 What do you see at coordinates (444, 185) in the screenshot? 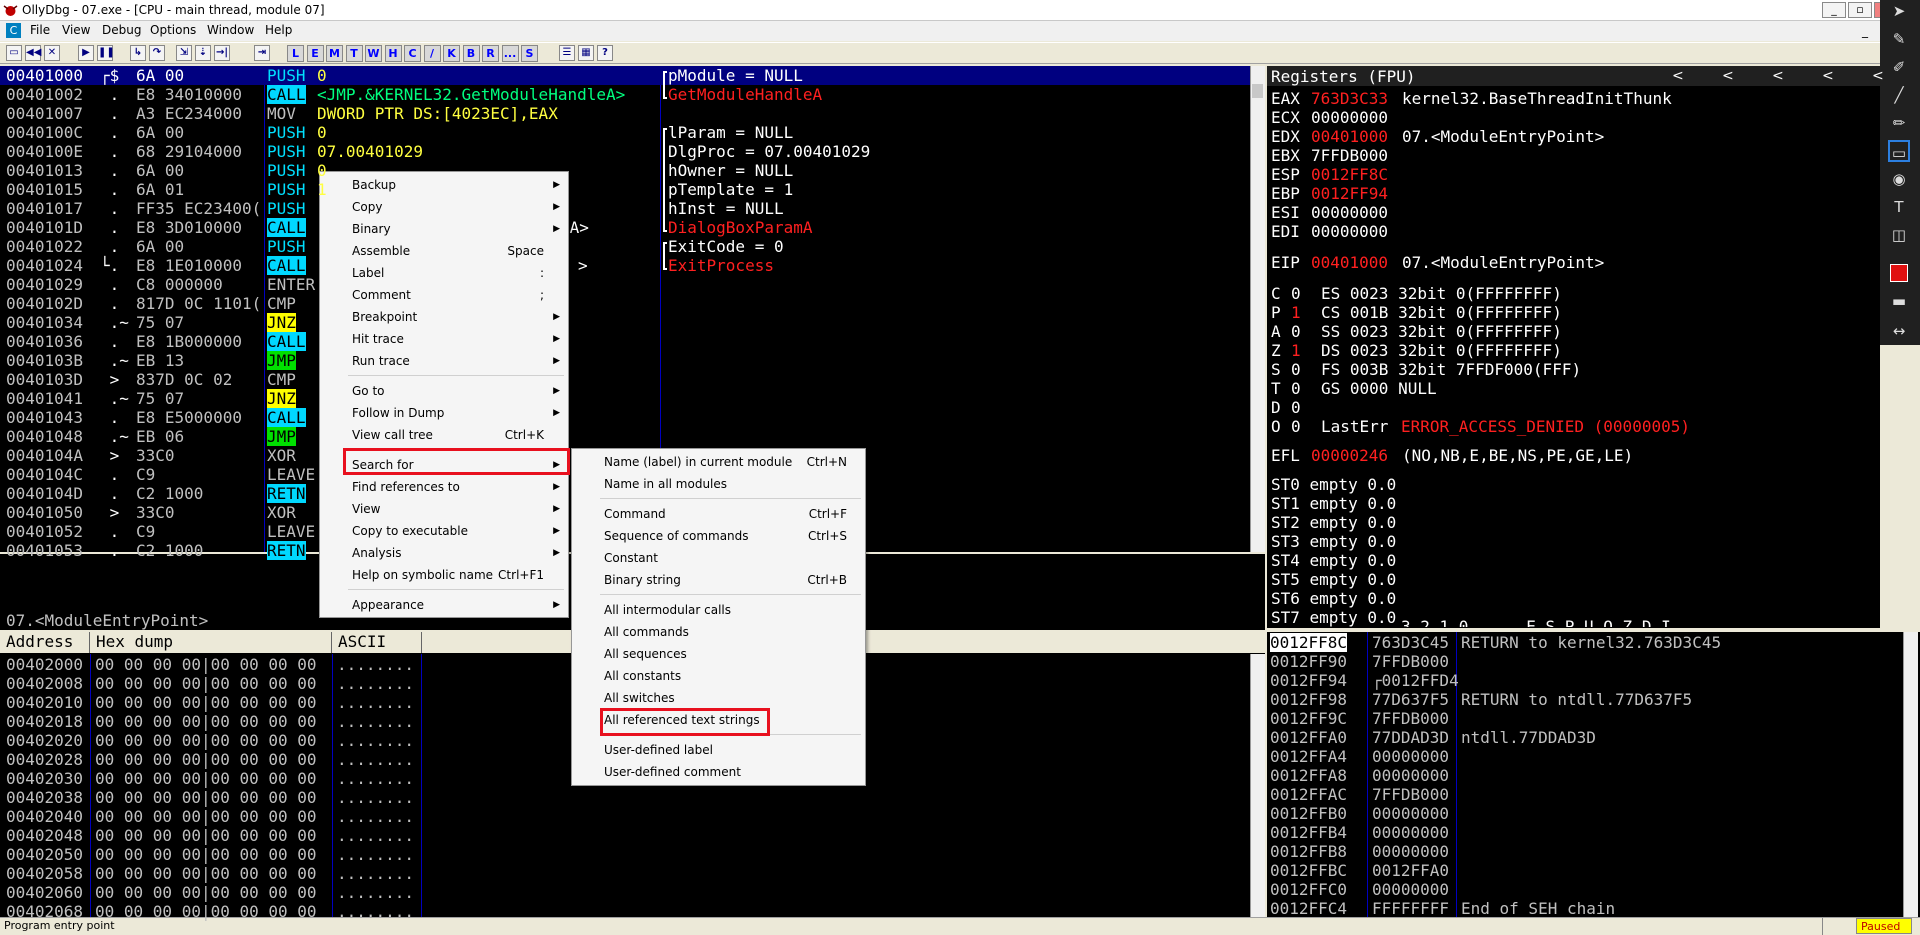
I see `context-menu-item: Backup ▶` at bounding box center [444, 185].